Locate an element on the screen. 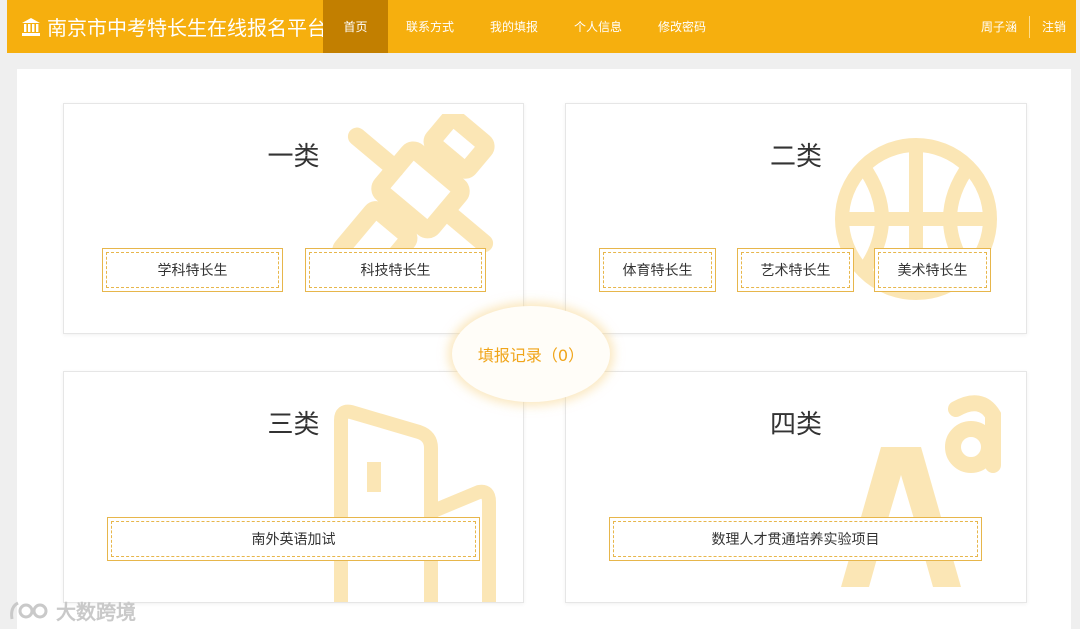 This screenshot has height=629, width=1080. category-title: 二类 is located at coordinates (795, 157).